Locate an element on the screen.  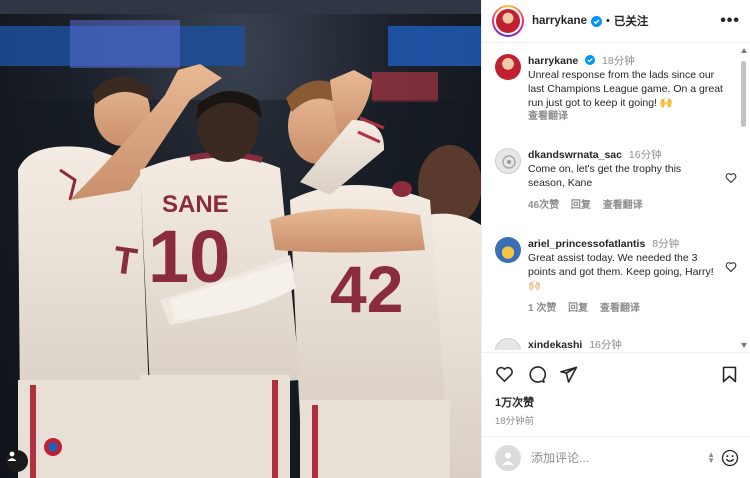
caption-username: harrykane is located at coordinates (553, 61).